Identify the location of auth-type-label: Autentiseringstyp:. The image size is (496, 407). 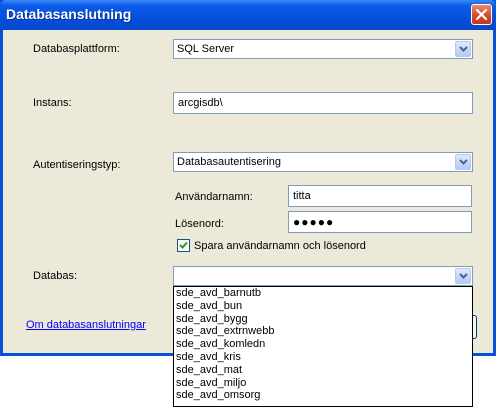
(77, 165).